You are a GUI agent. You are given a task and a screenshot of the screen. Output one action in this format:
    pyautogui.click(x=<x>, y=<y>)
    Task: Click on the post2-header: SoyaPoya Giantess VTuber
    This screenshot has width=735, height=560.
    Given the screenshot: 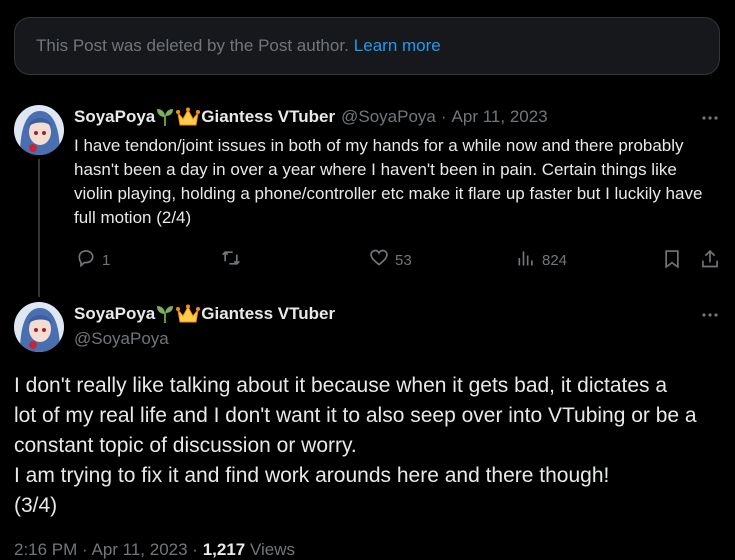 What is the action you would take?
    pyautogui.click(x=204, y=314)
    